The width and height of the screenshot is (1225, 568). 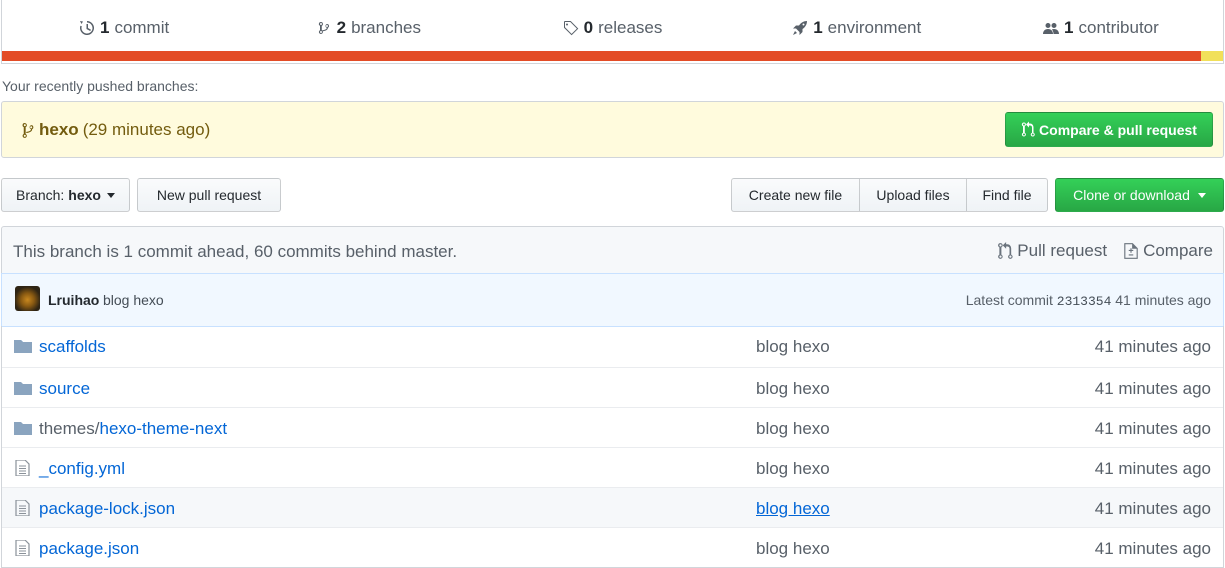 What do you see at coordinates (1051, 28) in the screenshot?
I see `people-icon` at bounding box center [1051, 28].